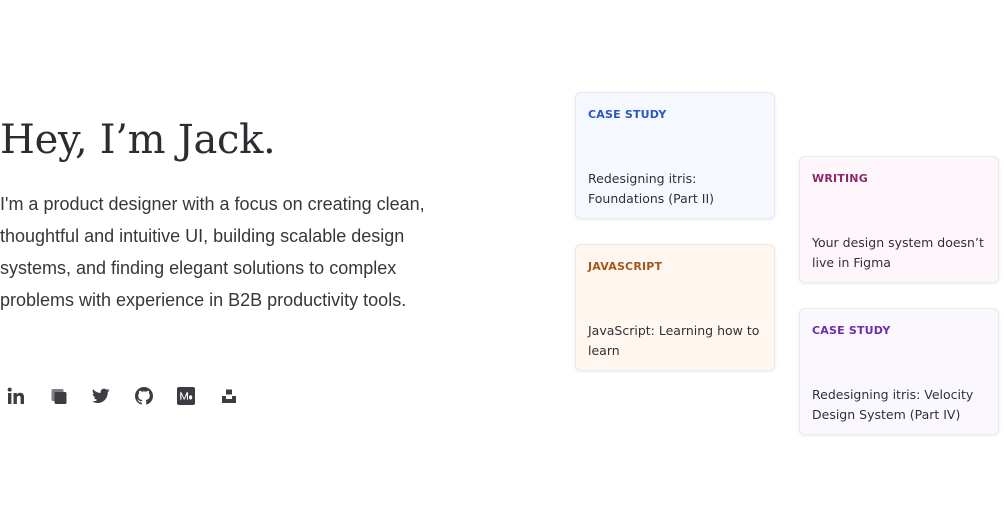  I want to click on linkedin-link, so click(16, 396).